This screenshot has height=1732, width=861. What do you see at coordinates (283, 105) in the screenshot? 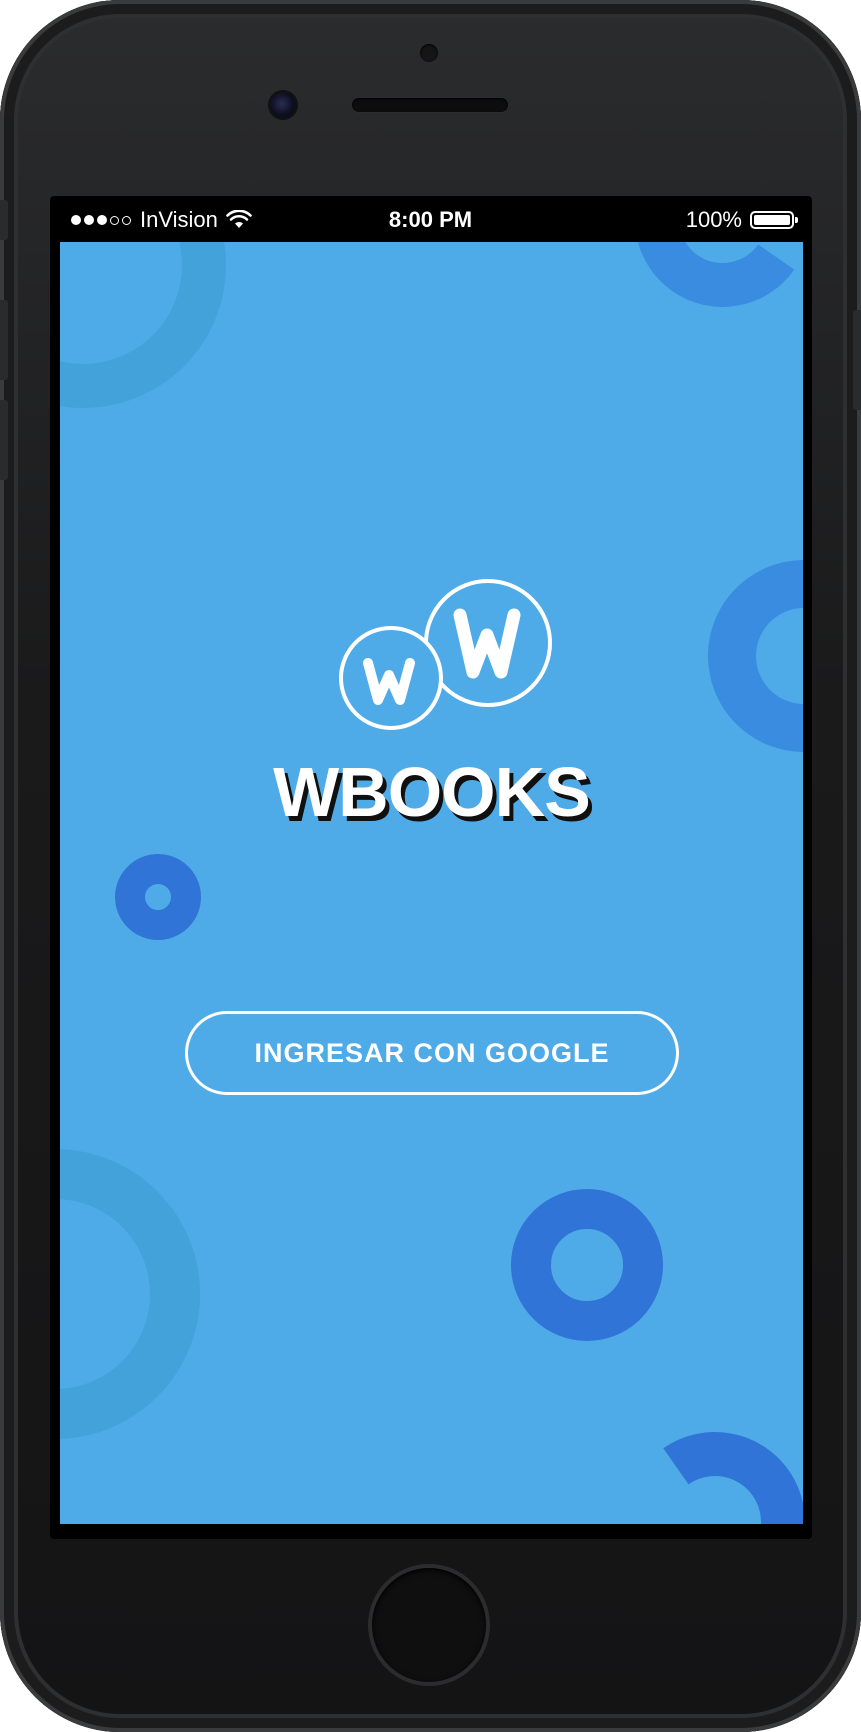
I see `front-camera` at bounding box center [283, 105].